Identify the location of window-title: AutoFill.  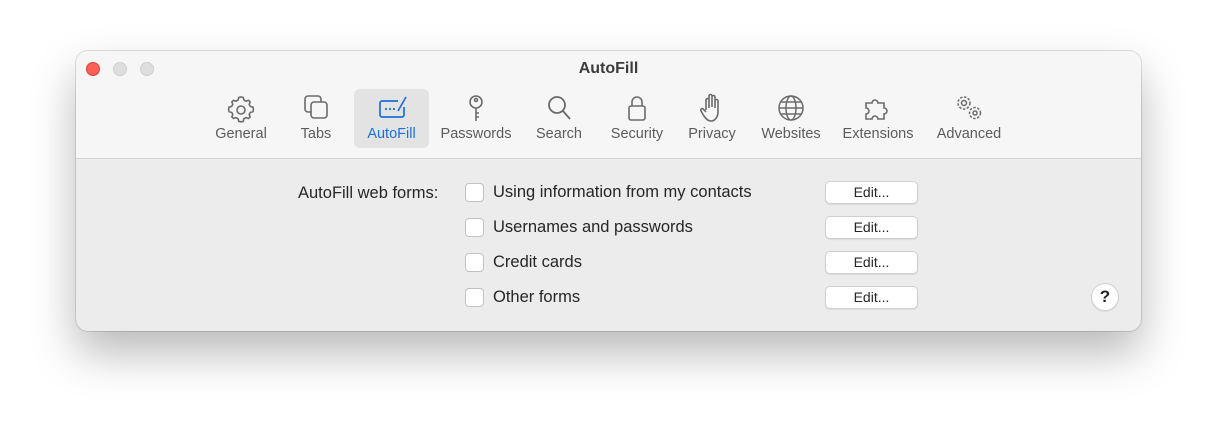
(608, 68).